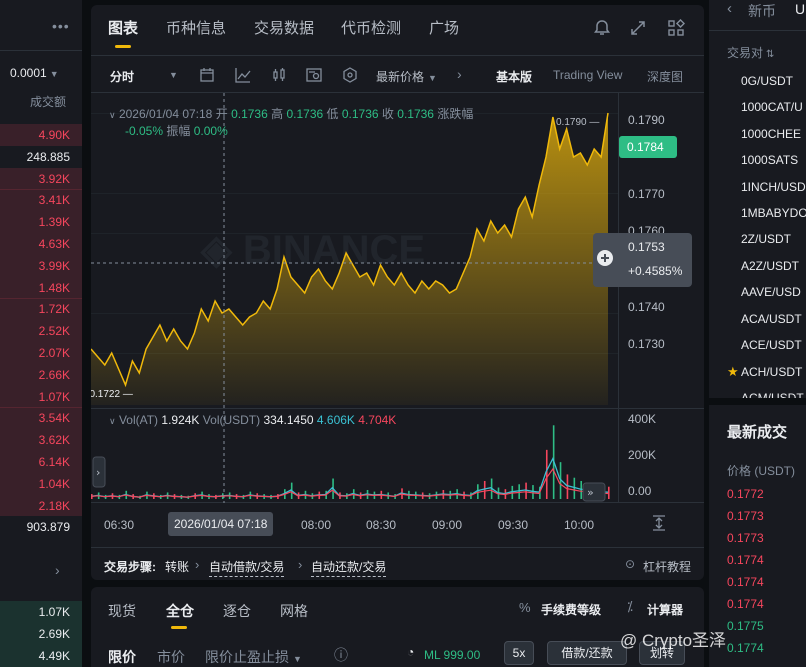 This screenshot has width=806, height=667. What do you see at coordinates (341, 655) in the screenshot?
I see `info-icon: ⓘ` at bounding box center [341, 655].